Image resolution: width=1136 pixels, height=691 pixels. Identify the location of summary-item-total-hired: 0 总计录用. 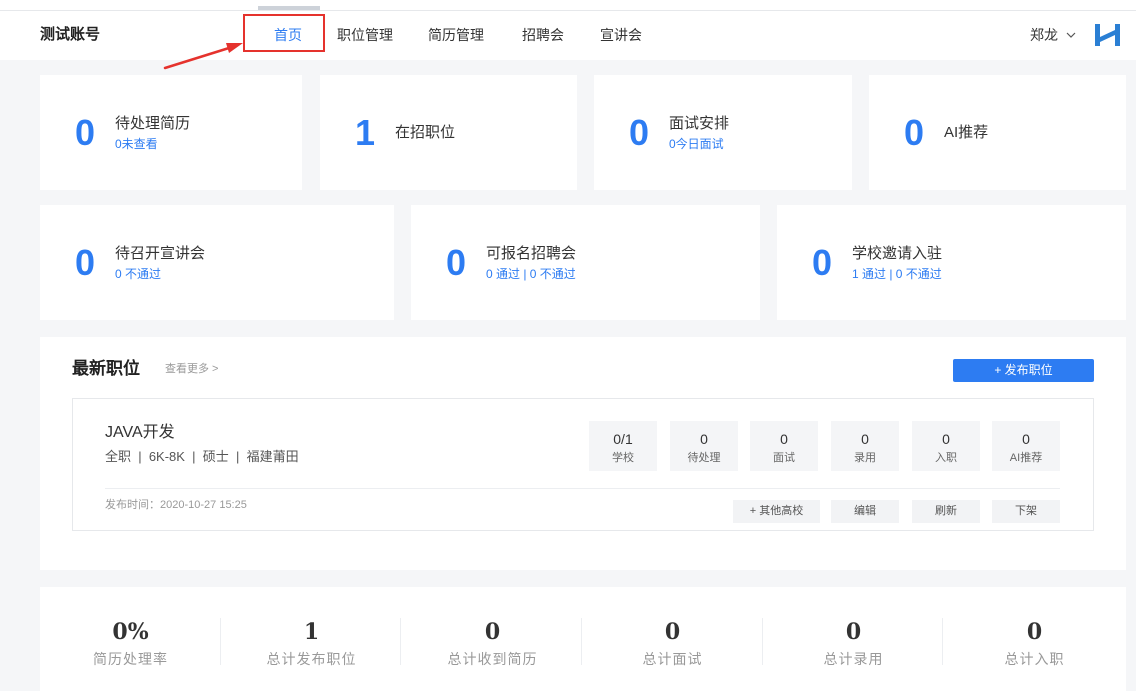
(853, 639).